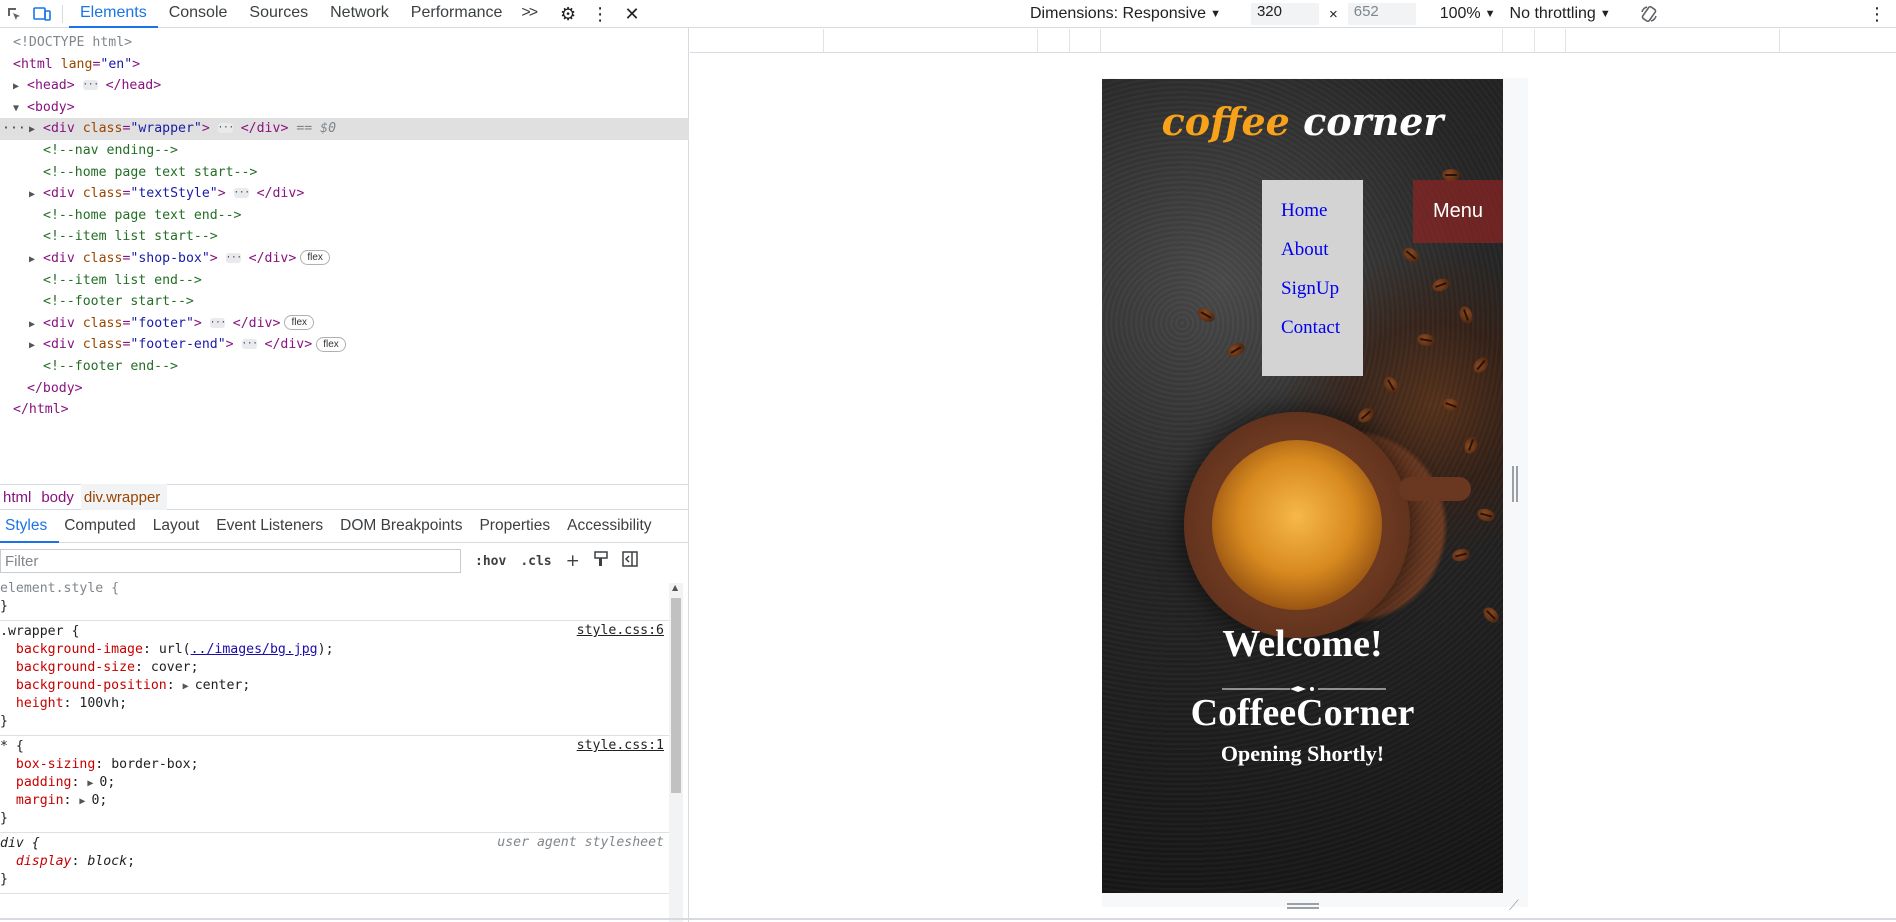 The width and height of the screenshot is (1896, 922). What do you see at coordinates (344, 281) in the screenshot?
I see `dom-line-comment: <!--item list end-->` at bounding box center [344, 281].